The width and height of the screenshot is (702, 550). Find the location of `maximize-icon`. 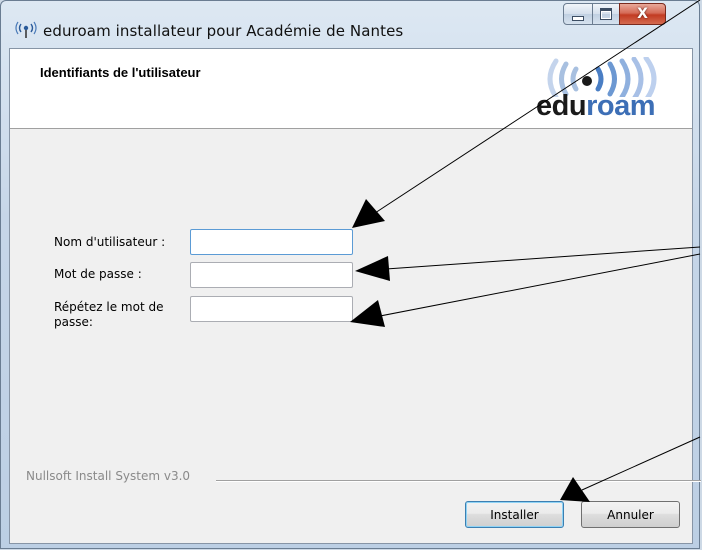

maximize-icon is located at coordinates (606, 14).